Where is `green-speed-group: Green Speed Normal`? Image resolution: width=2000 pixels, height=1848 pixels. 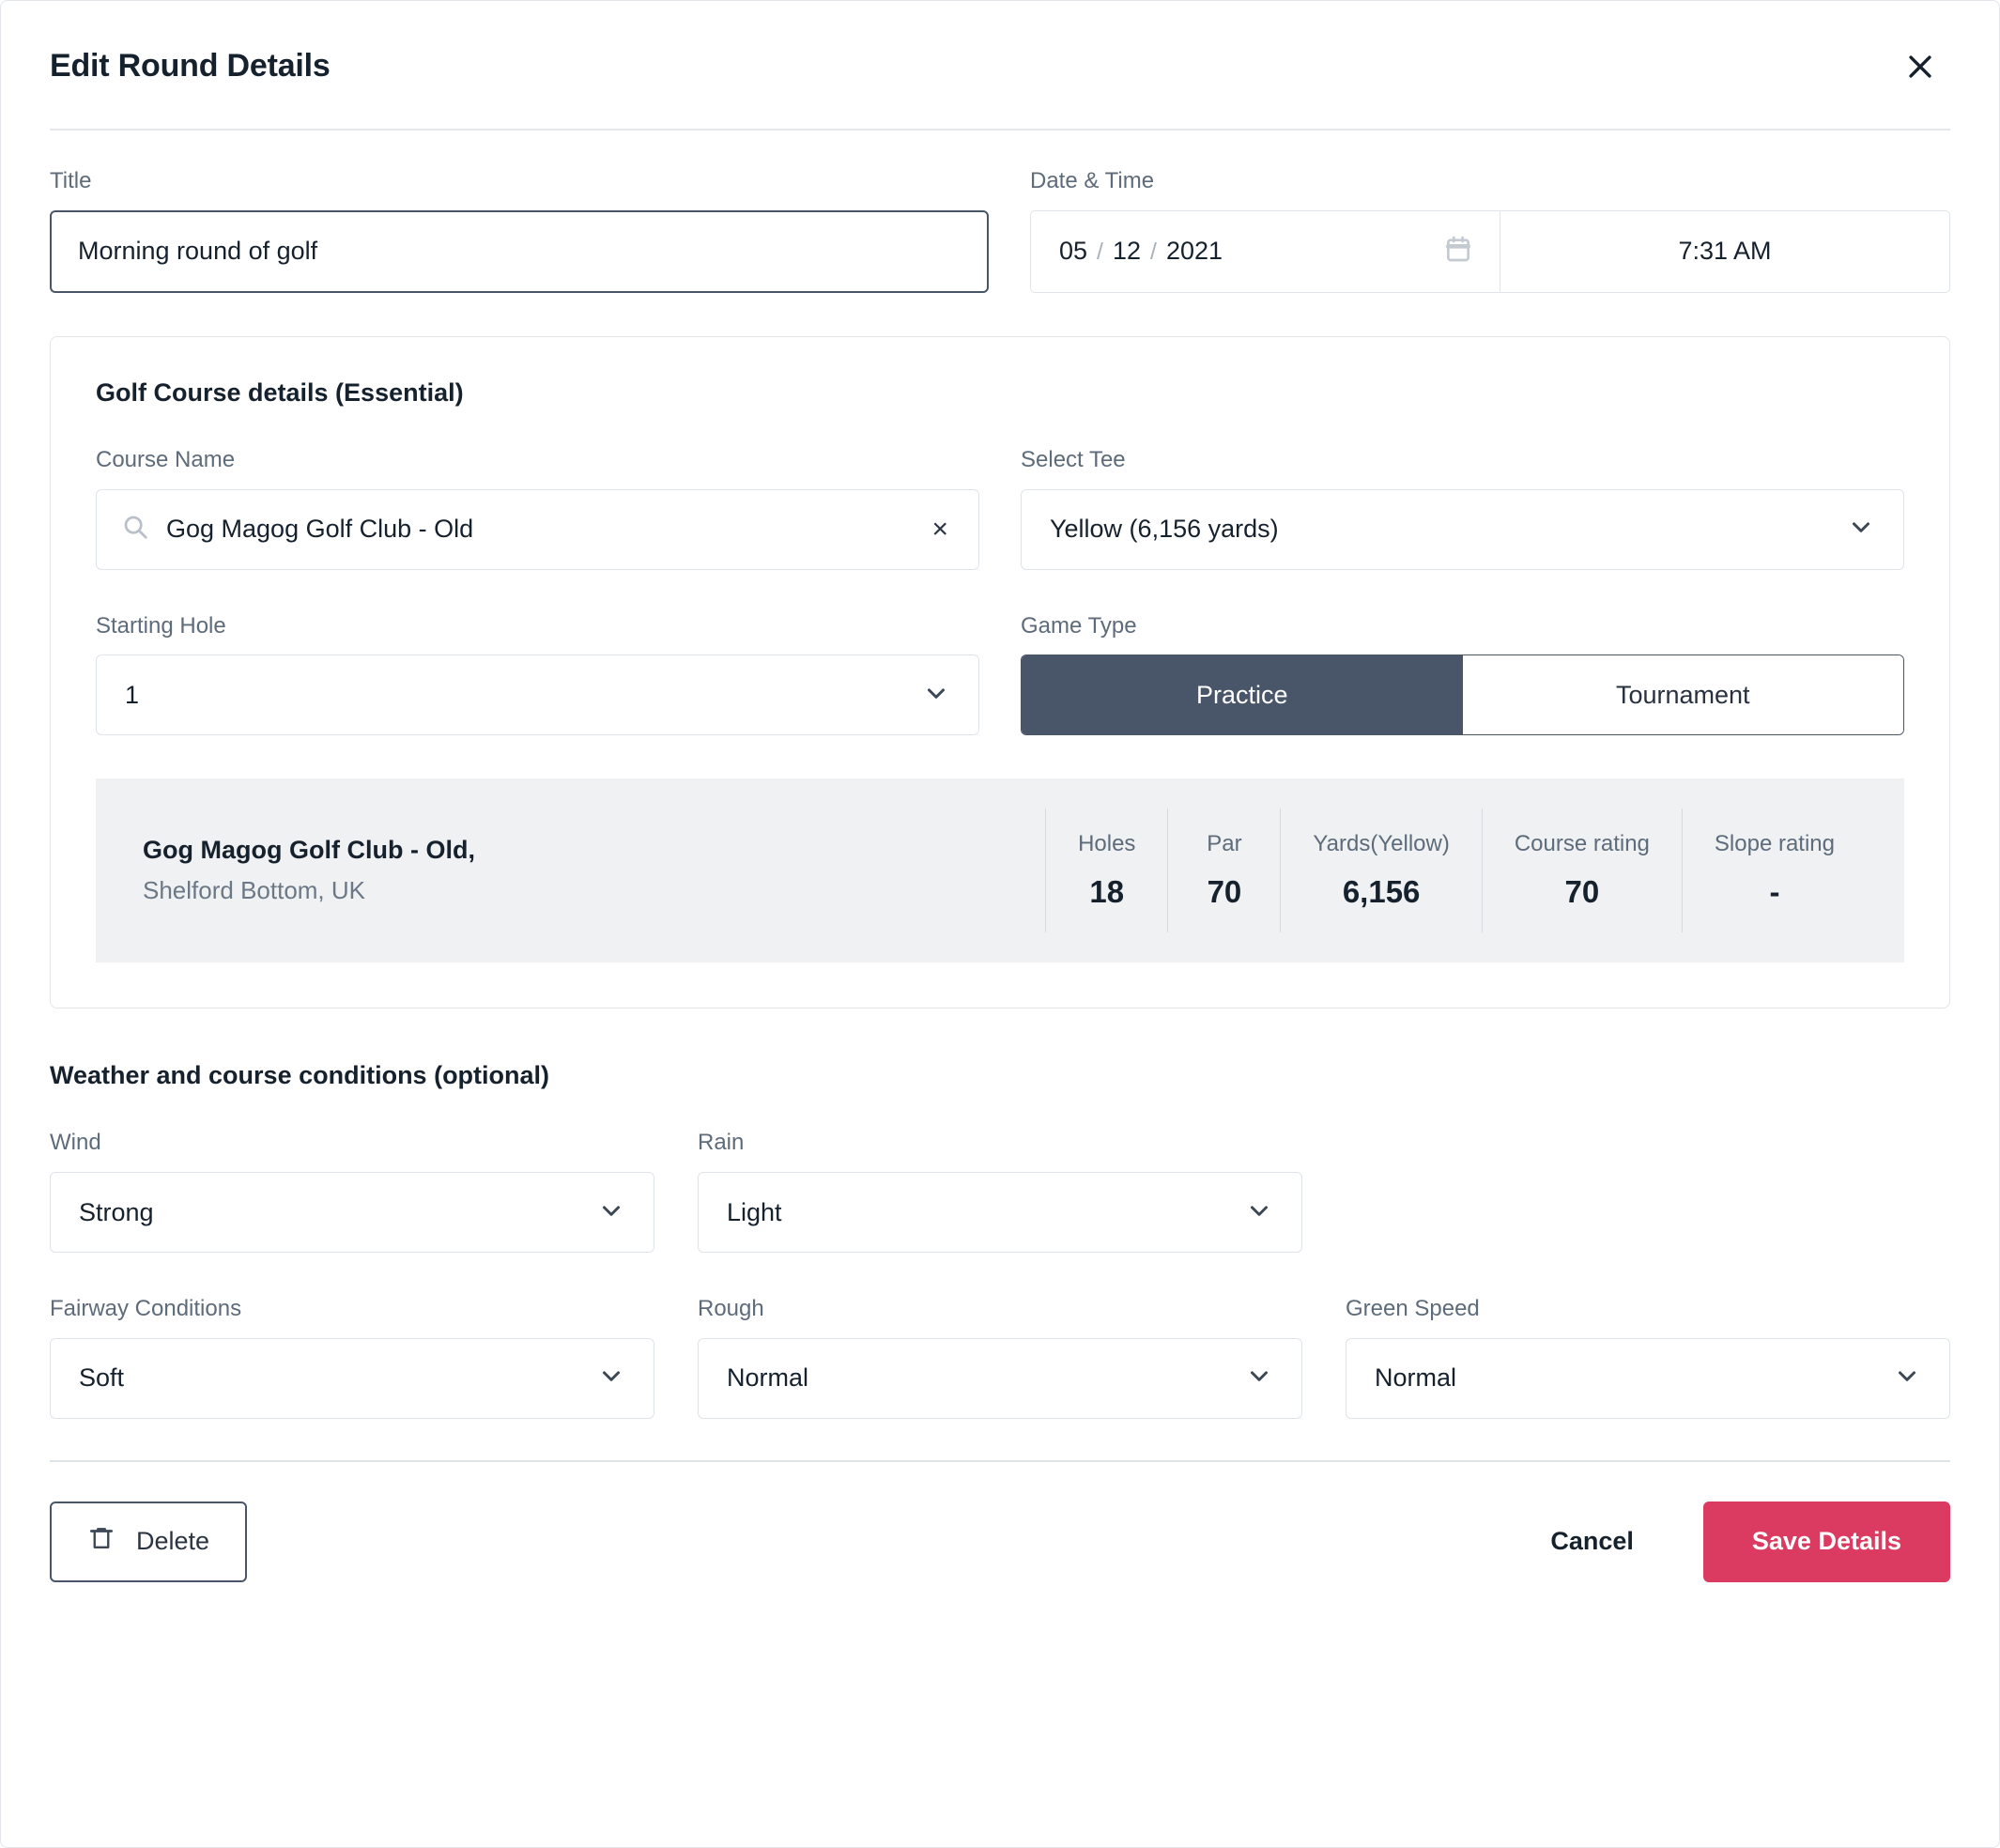 green-speed-group: Green Speed Normal is located at coordinates (1648, 1357).